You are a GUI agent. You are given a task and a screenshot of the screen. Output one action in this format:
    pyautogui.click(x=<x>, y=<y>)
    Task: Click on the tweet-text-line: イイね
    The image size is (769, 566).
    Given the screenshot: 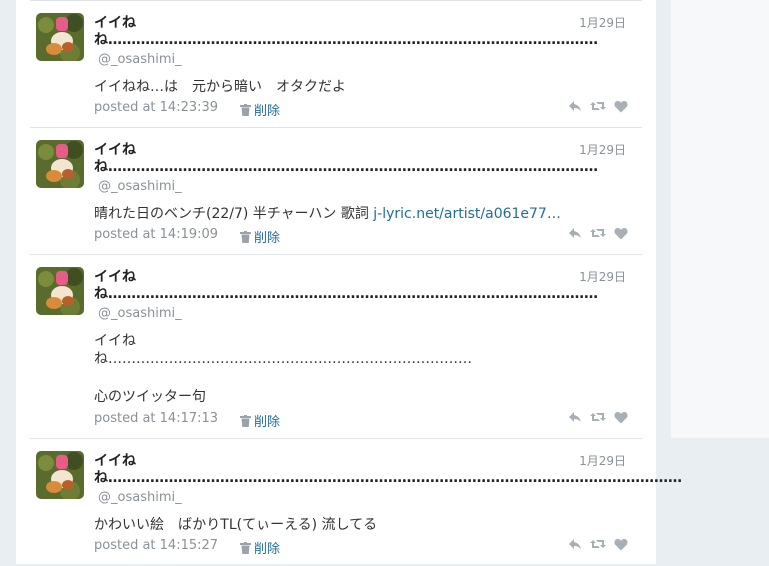 What is the action you would take?
    pyautogui.click(x=115, y=341)
    